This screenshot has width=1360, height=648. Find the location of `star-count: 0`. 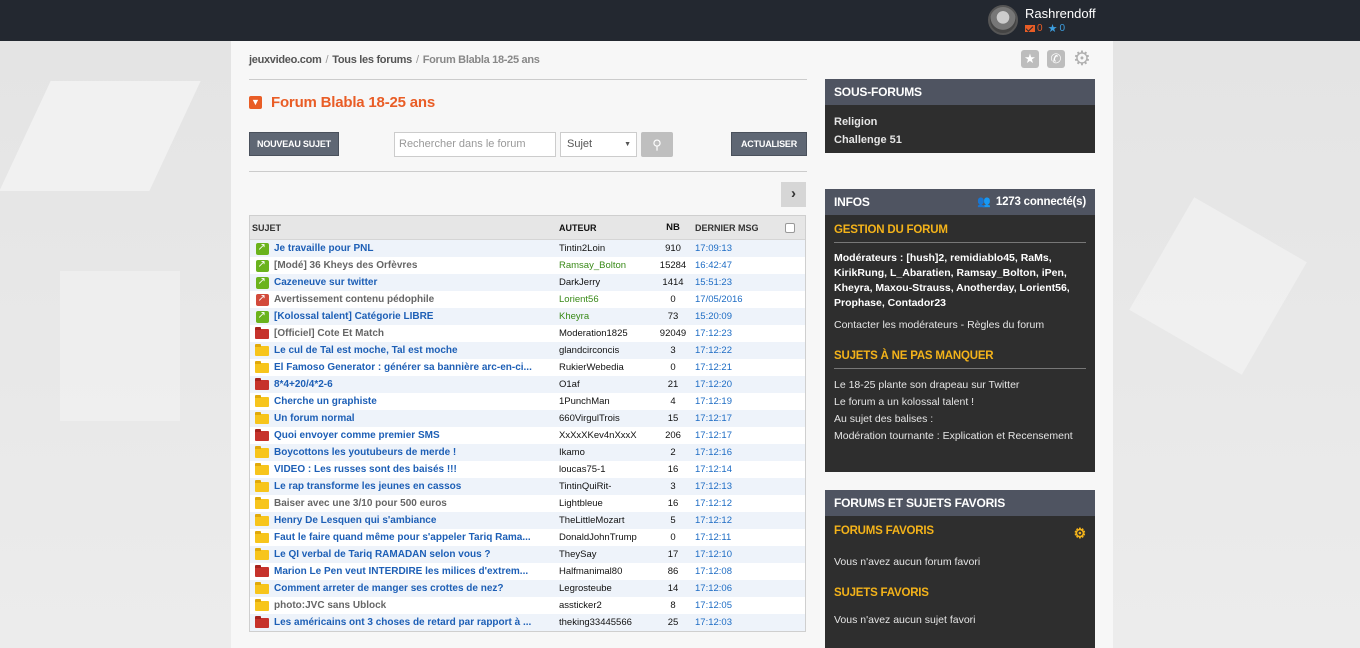

star-count: 0 is located at coordinates (1062, 29).